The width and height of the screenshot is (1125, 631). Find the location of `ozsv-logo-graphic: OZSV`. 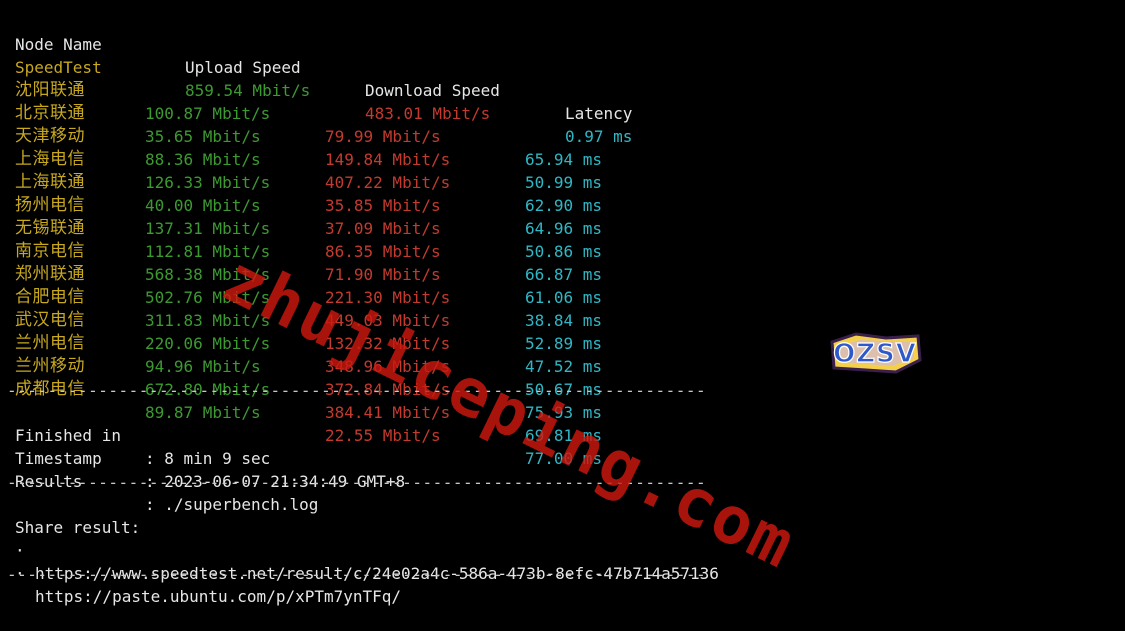

ozsv-logo-graphic: OZSV is located at coordinates (876, 353).